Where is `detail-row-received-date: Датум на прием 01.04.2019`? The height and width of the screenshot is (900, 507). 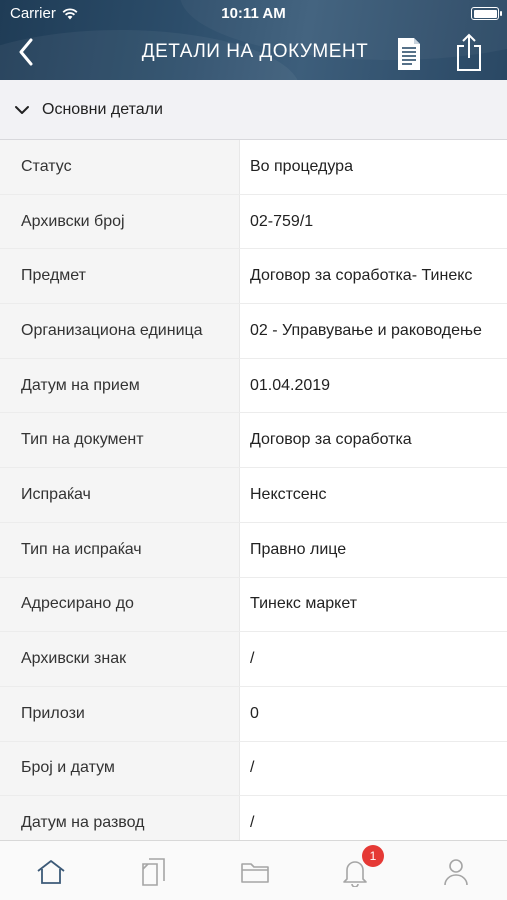
detail-row-received-date: Датум на прием 01.04.2019 is located at coordinates (253, 386).